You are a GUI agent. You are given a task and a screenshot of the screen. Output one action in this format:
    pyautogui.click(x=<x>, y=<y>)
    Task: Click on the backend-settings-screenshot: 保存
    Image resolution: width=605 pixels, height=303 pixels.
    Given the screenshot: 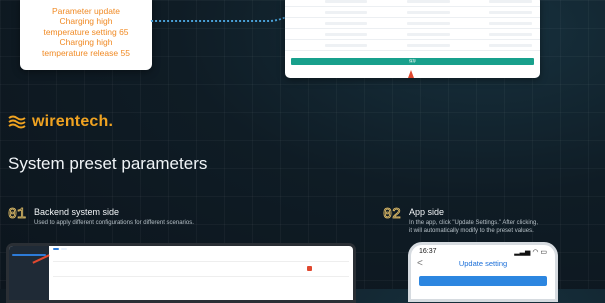 What is the action you would take?
    pyautogui.click(x=412, y=39)
    